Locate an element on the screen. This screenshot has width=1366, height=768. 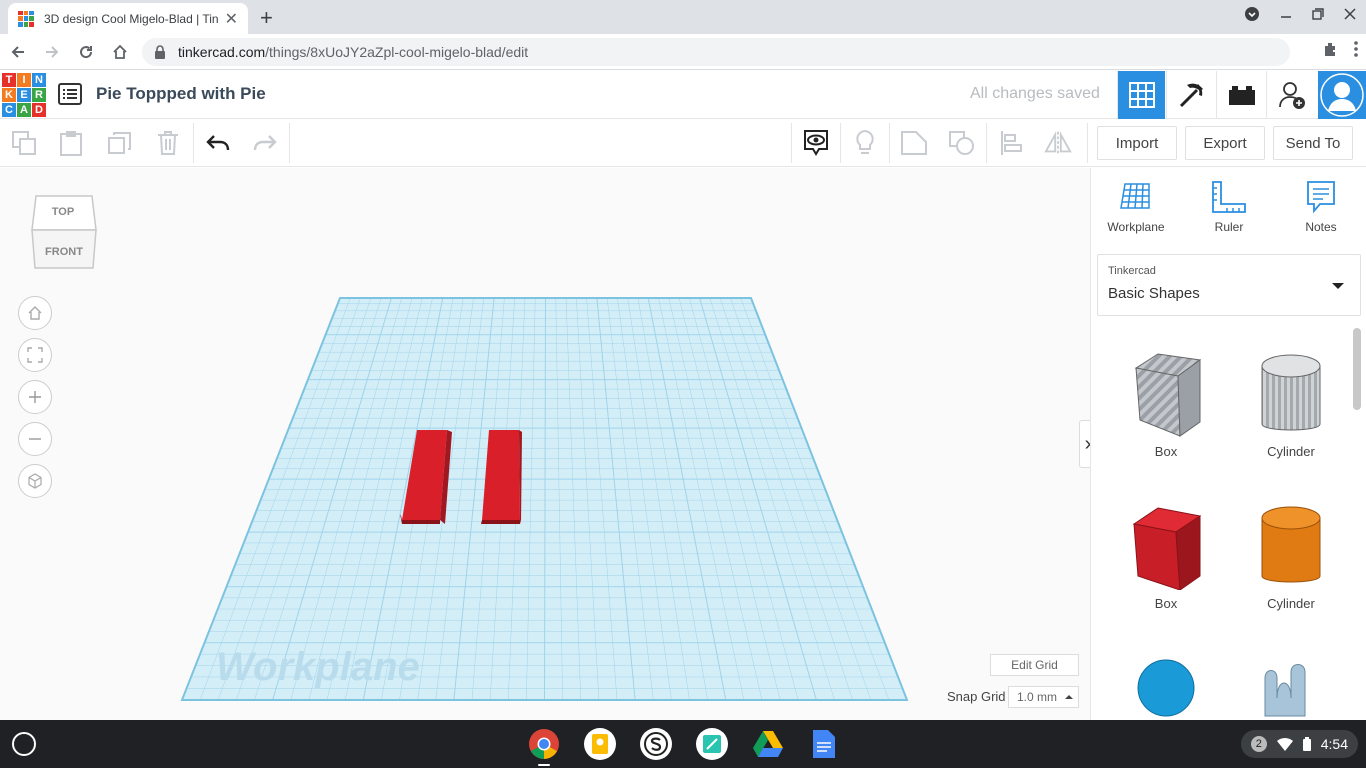
logo-letter: R is located at coordinates (39, 95).